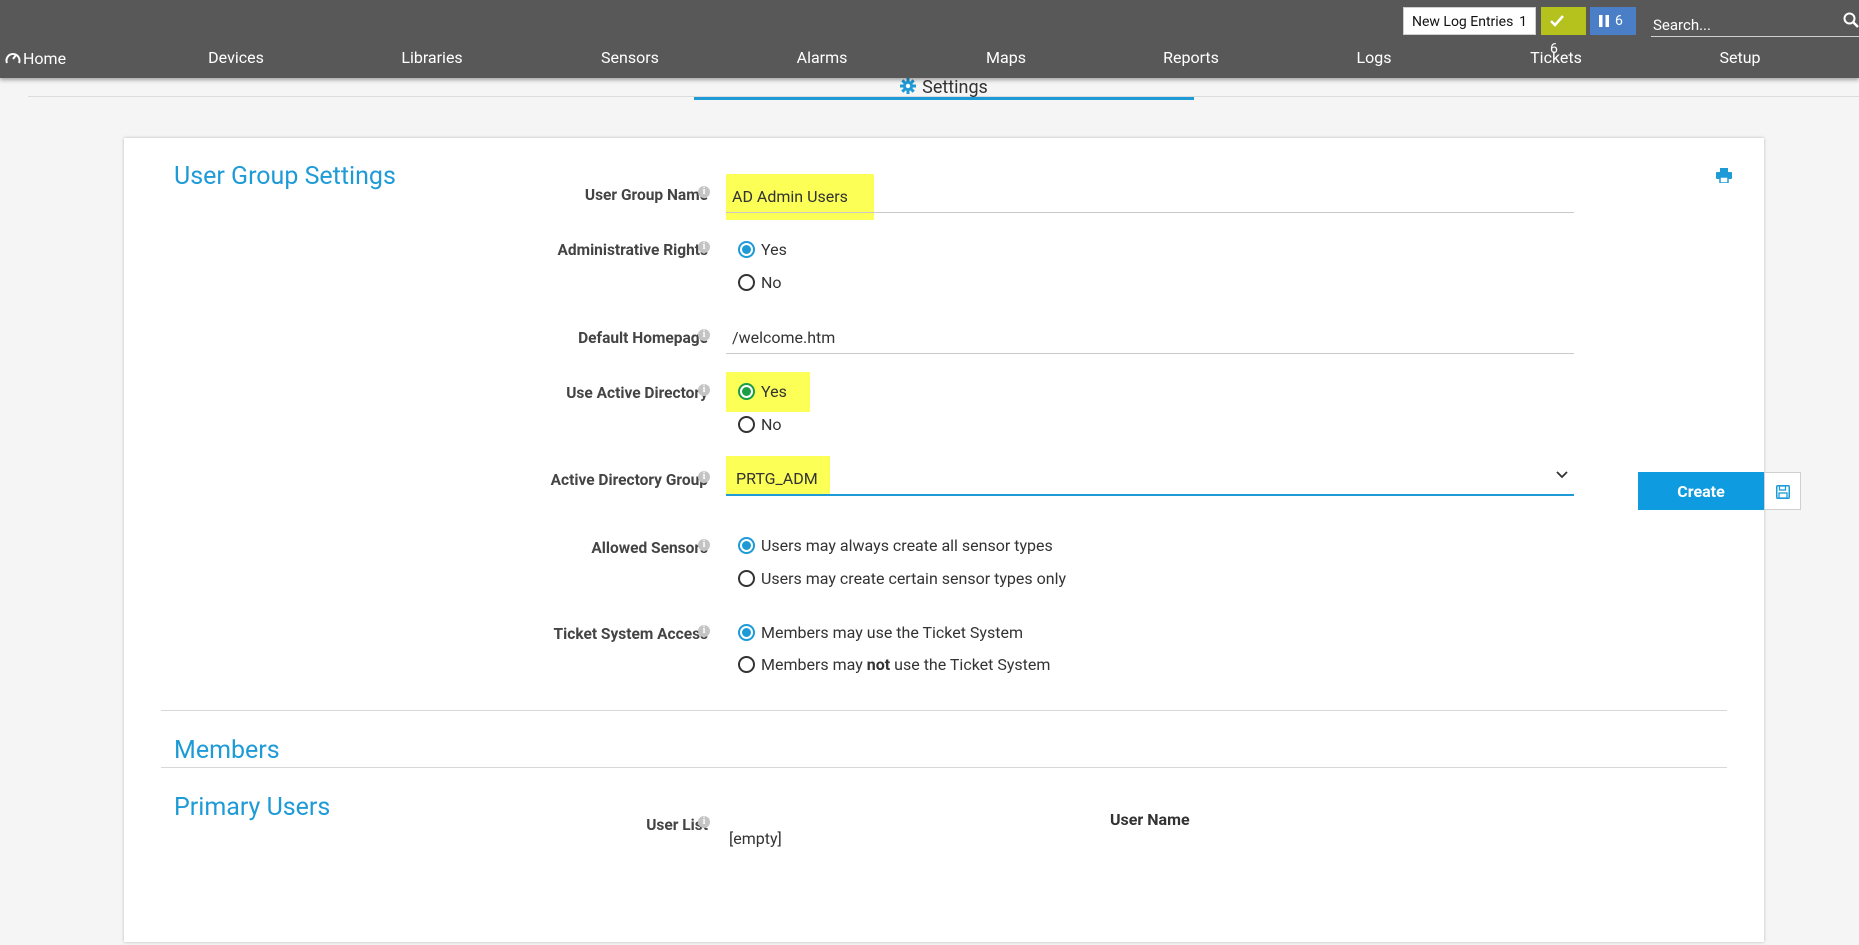 This screenshot has height=945, width=1859. What do you see at coordinates (1562, 475) in the screenshot?
I see `chevron-down-icon` at bounding box center [1562, 475].